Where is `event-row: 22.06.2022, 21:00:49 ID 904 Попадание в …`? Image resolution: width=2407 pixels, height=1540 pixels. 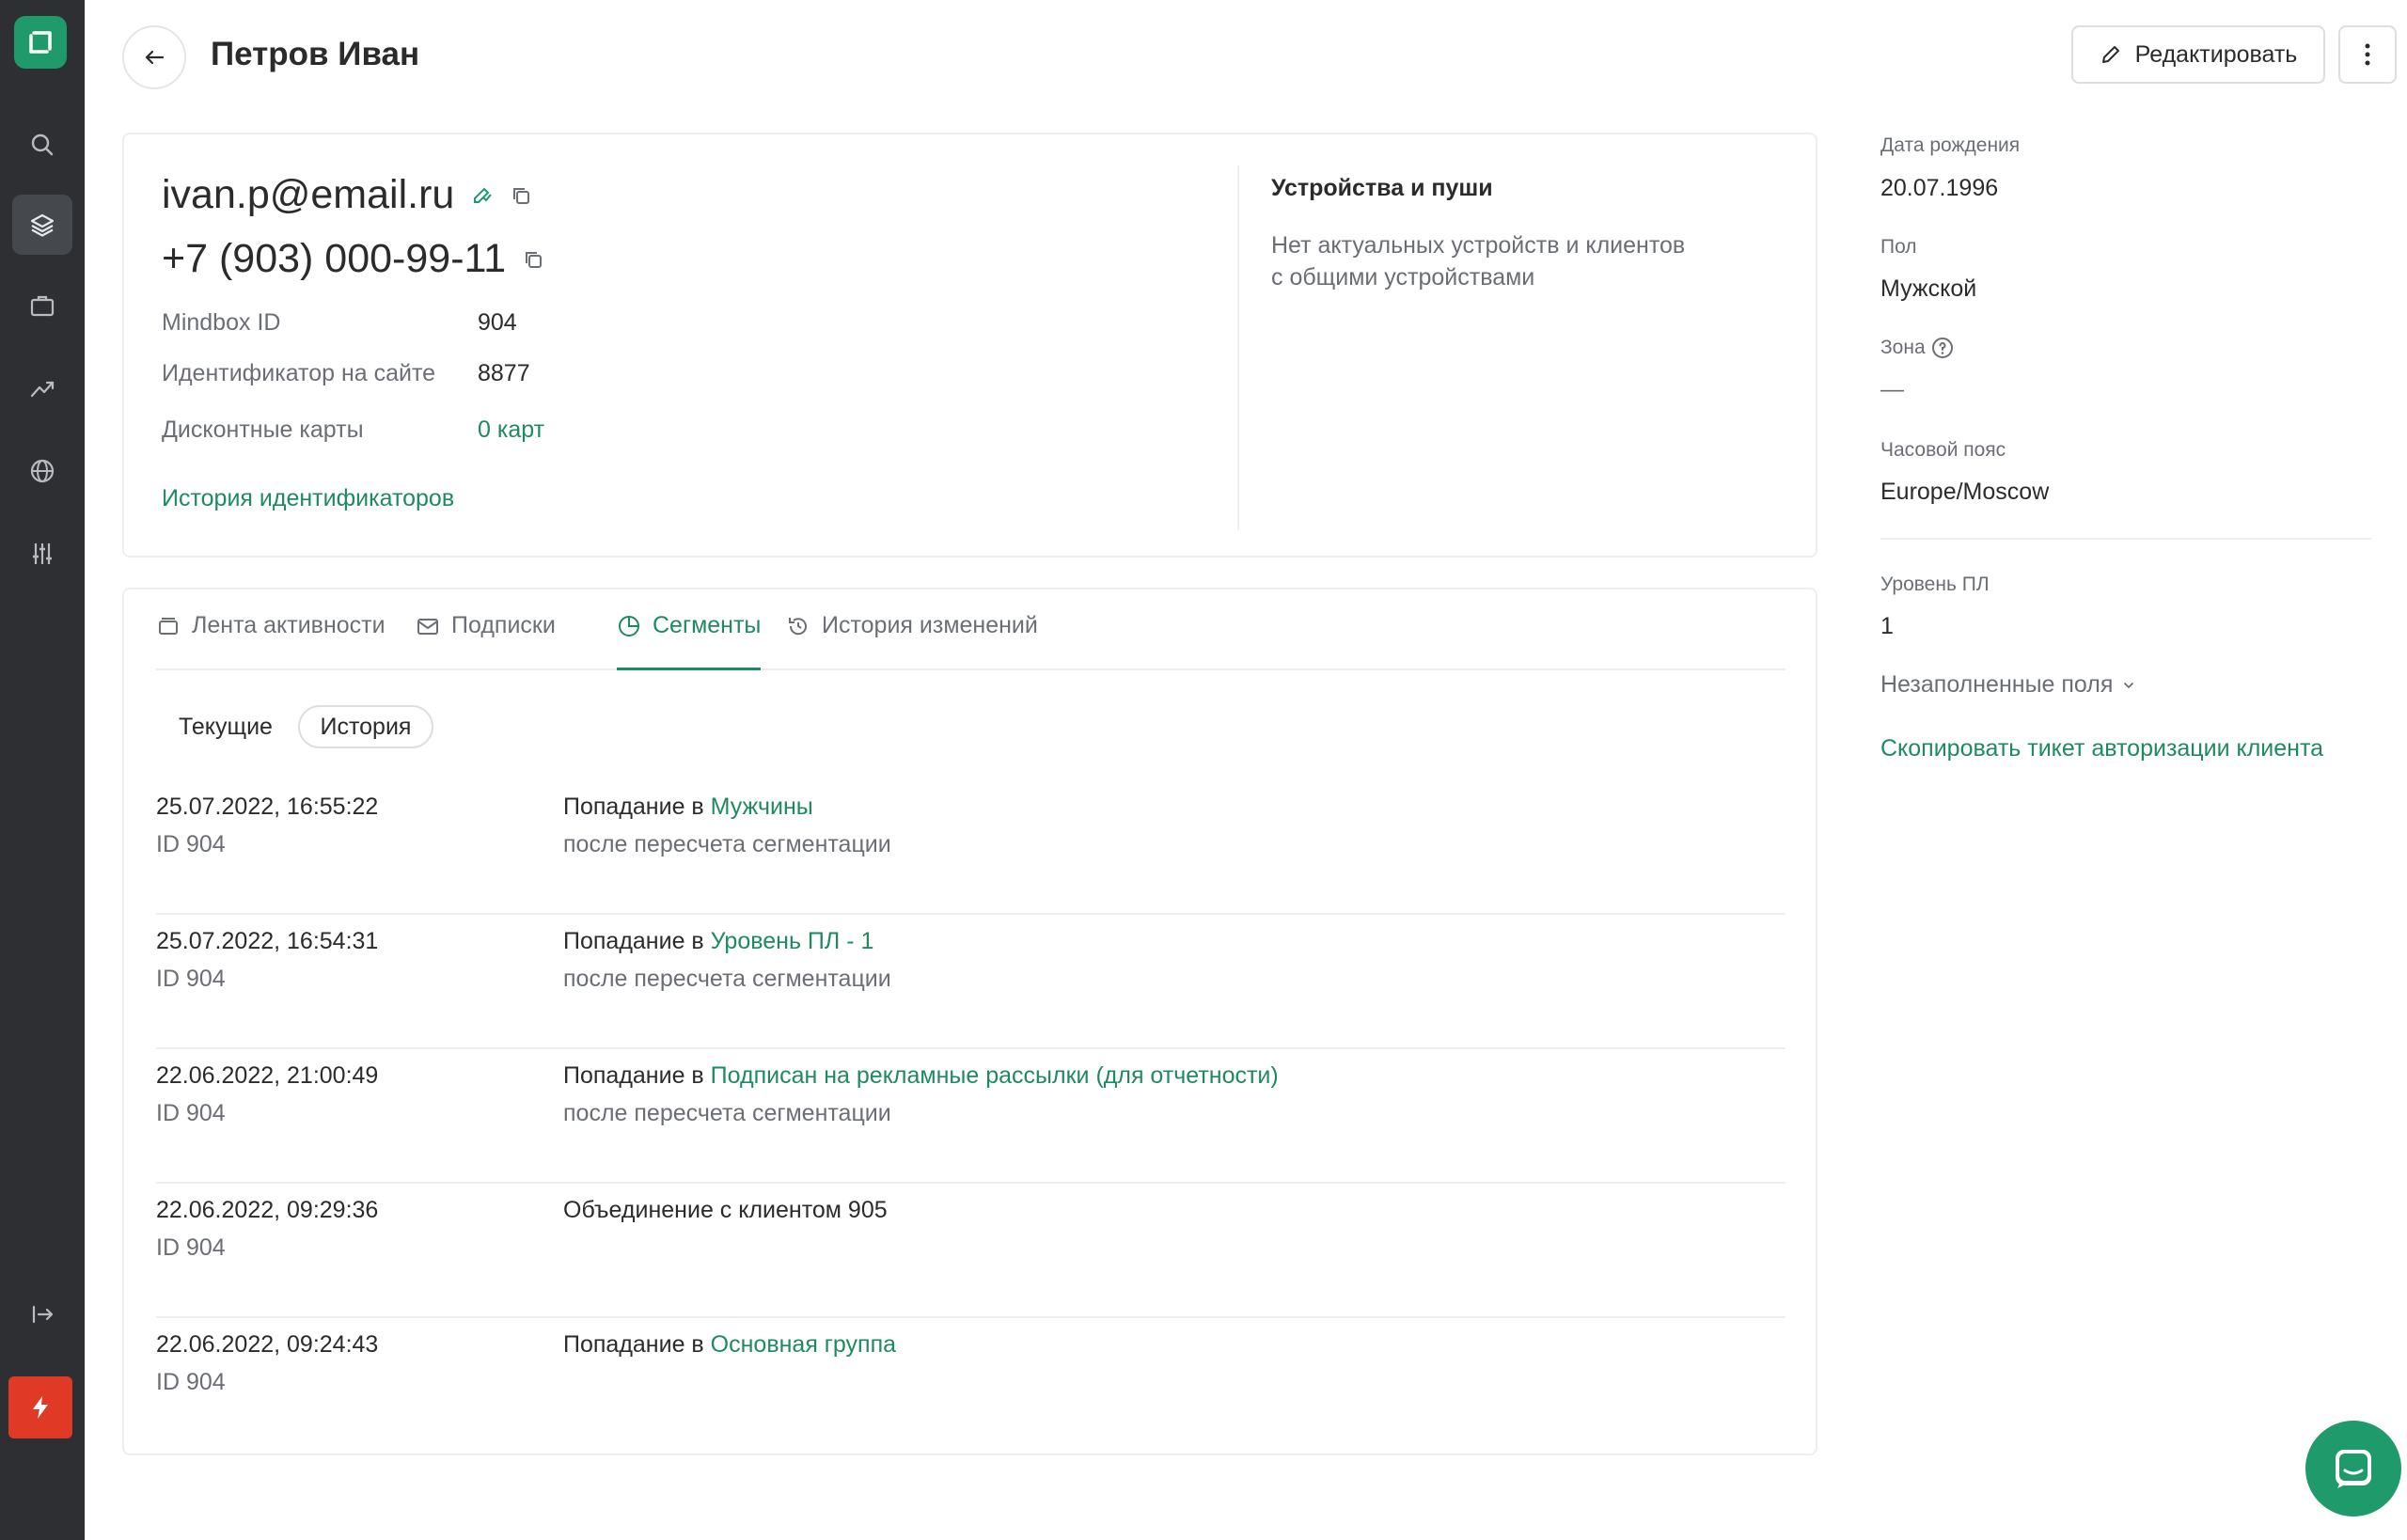
event-row: 22.06.2022, 21:00:49 ID 904 Попадание в … is located at coordinates (971, 1117).